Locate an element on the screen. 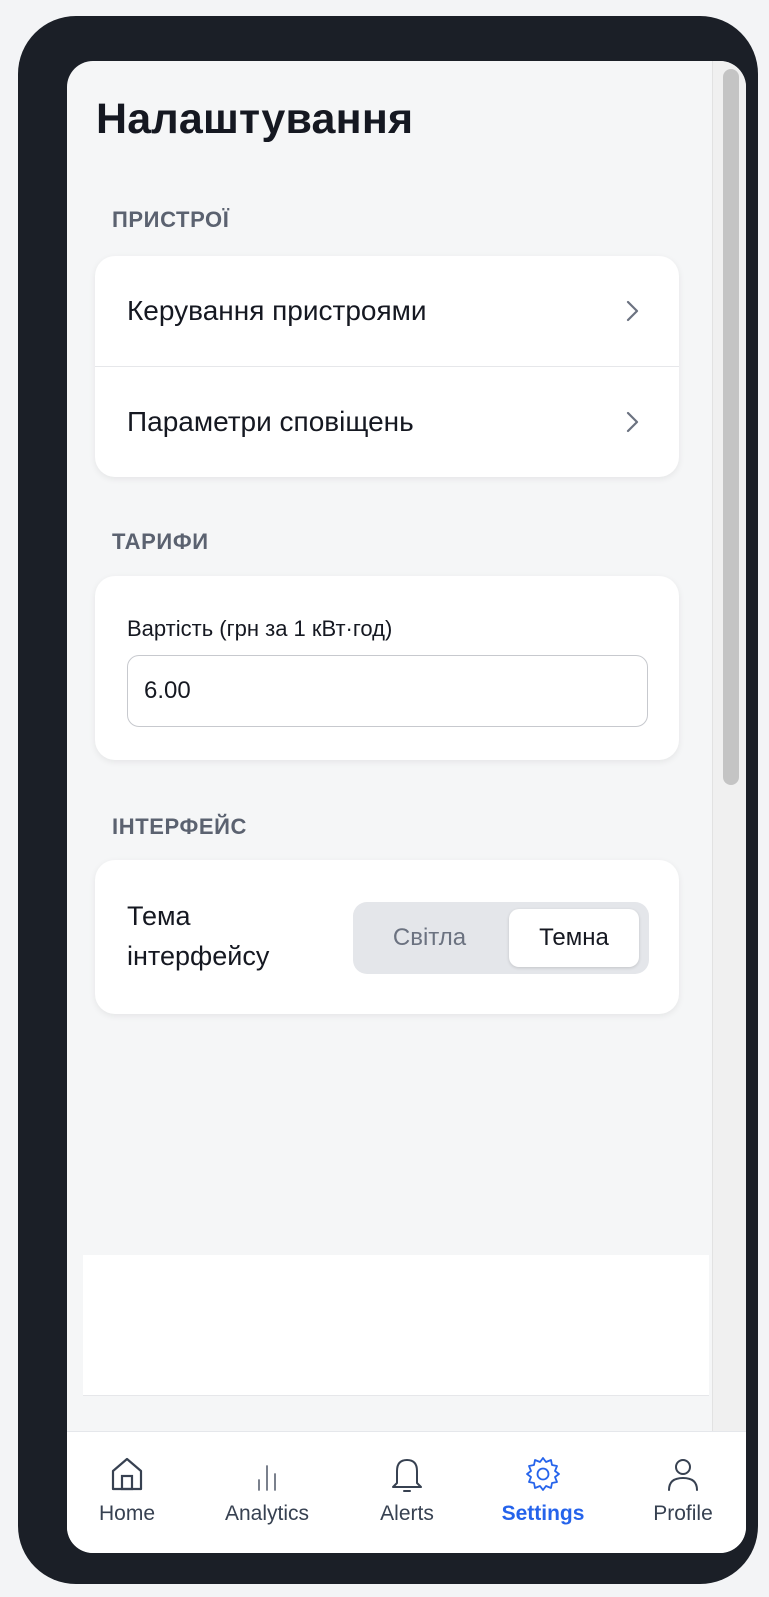 This screenshot has width=769, height=1597. page-title: Налаштування is located at coordinates (255, 119).